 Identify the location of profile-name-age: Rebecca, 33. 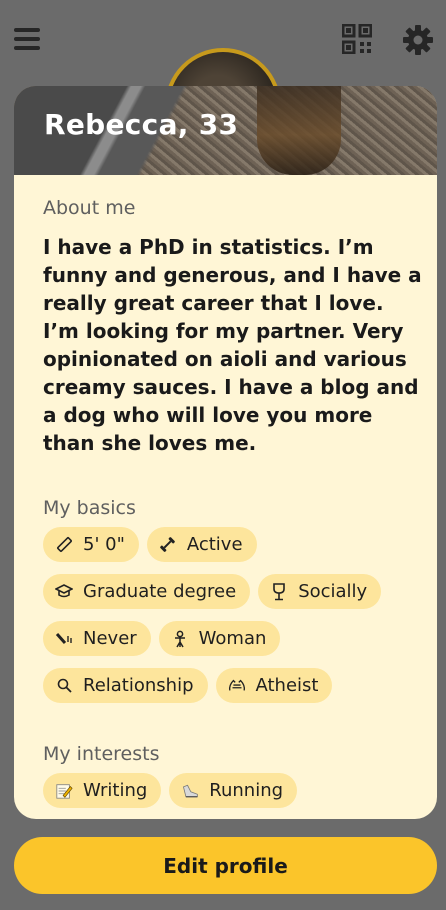
(141, 124).